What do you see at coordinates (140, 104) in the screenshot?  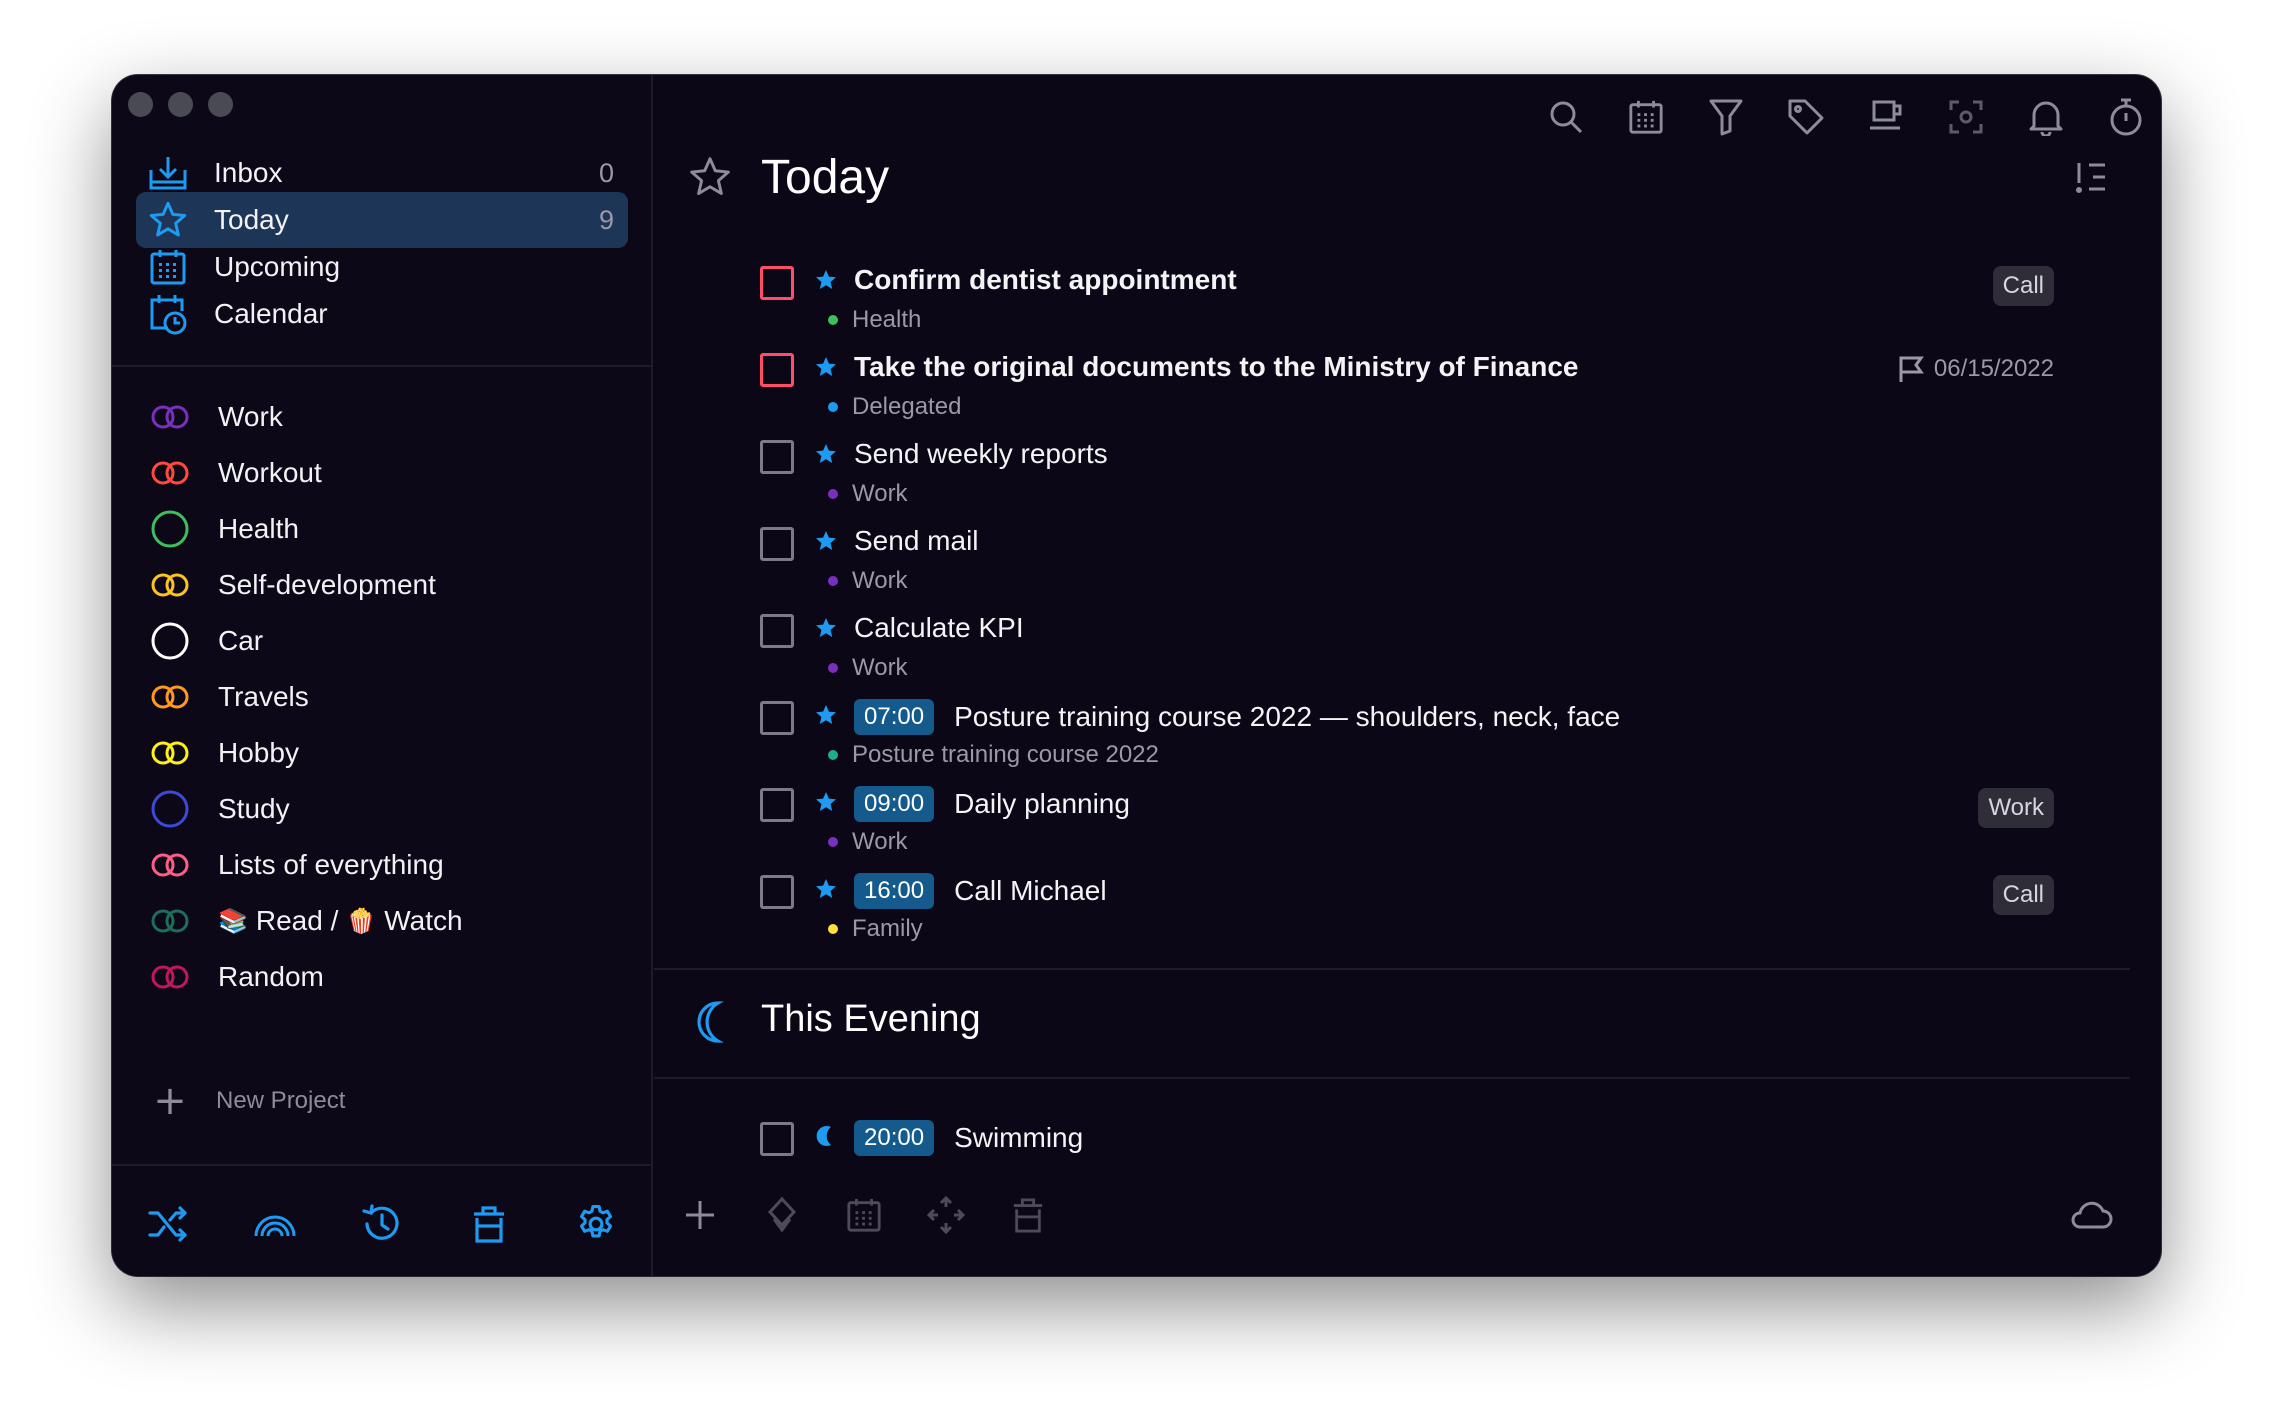 I see `close-window-button` at bounding box center [140, 104].